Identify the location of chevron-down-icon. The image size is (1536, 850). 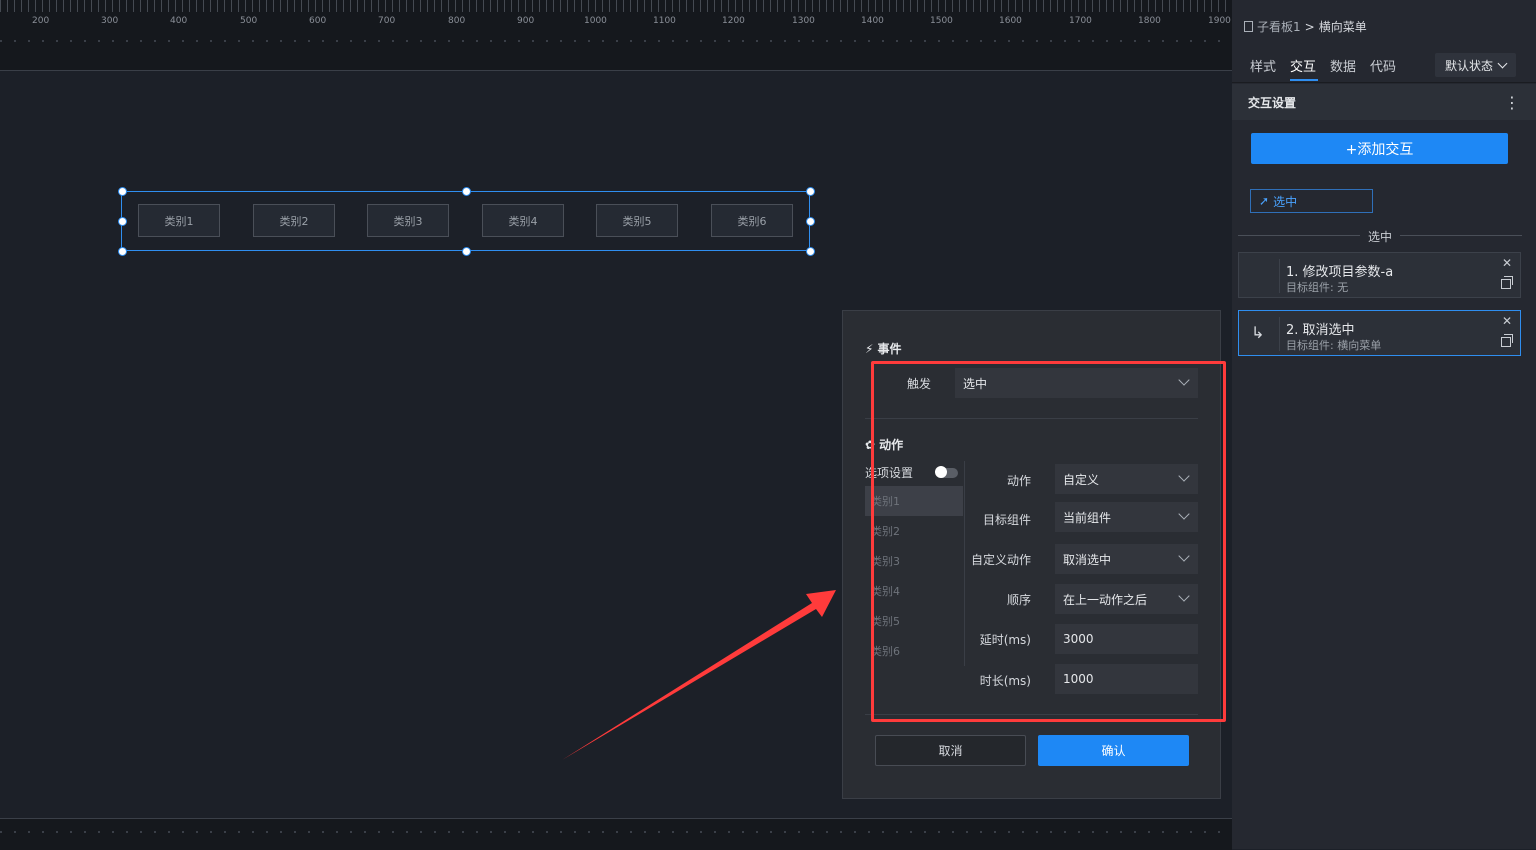
(1502, 63).